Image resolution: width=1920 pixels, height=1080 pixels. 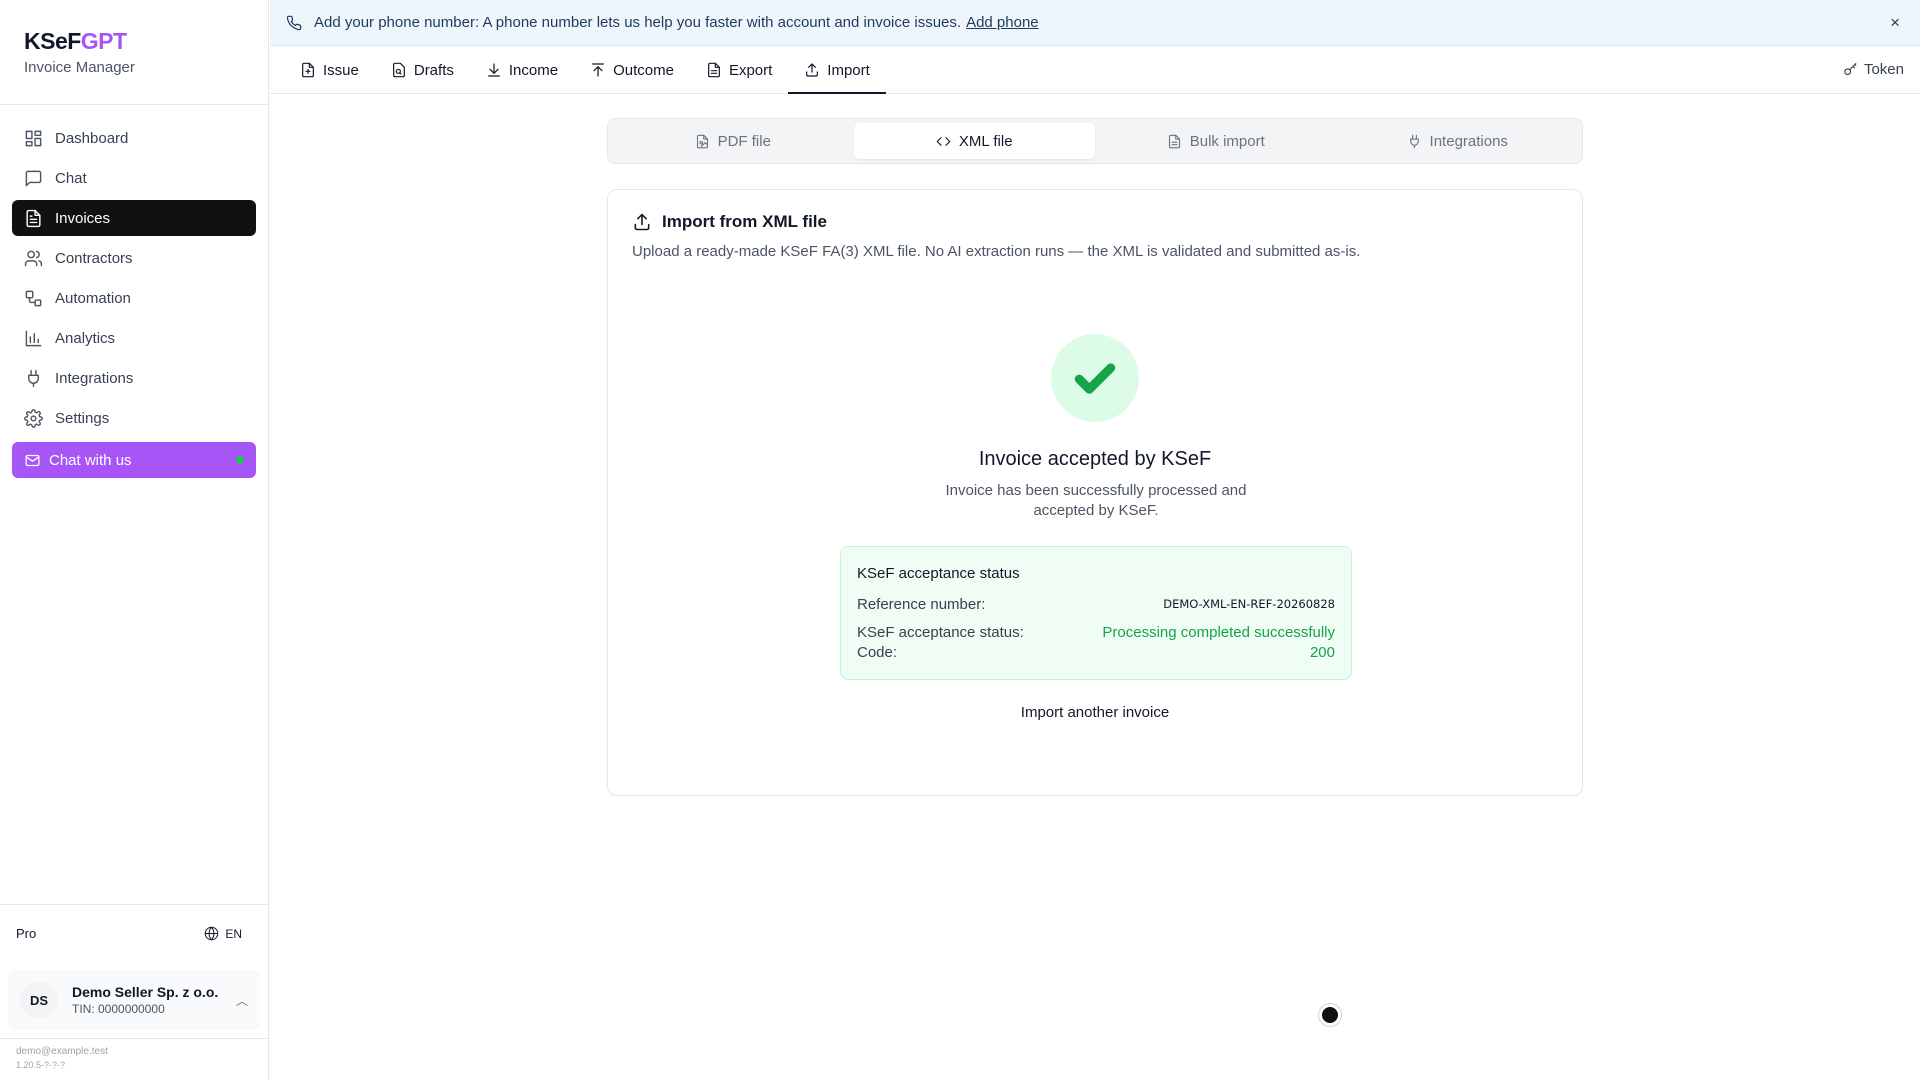 I want to click on card-title: Import from XML file, so click(x=729, y=222).